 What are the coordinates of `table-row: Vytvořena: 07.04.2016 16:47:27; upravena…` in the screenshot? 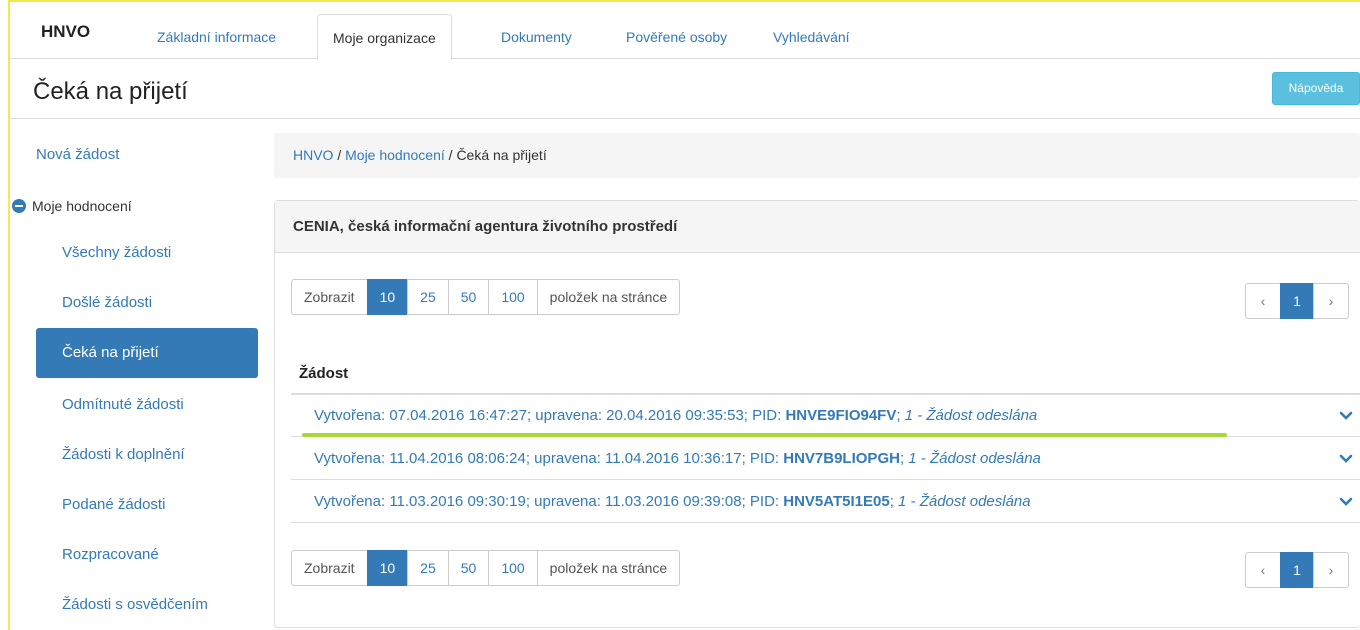 It's located at (825, 416).